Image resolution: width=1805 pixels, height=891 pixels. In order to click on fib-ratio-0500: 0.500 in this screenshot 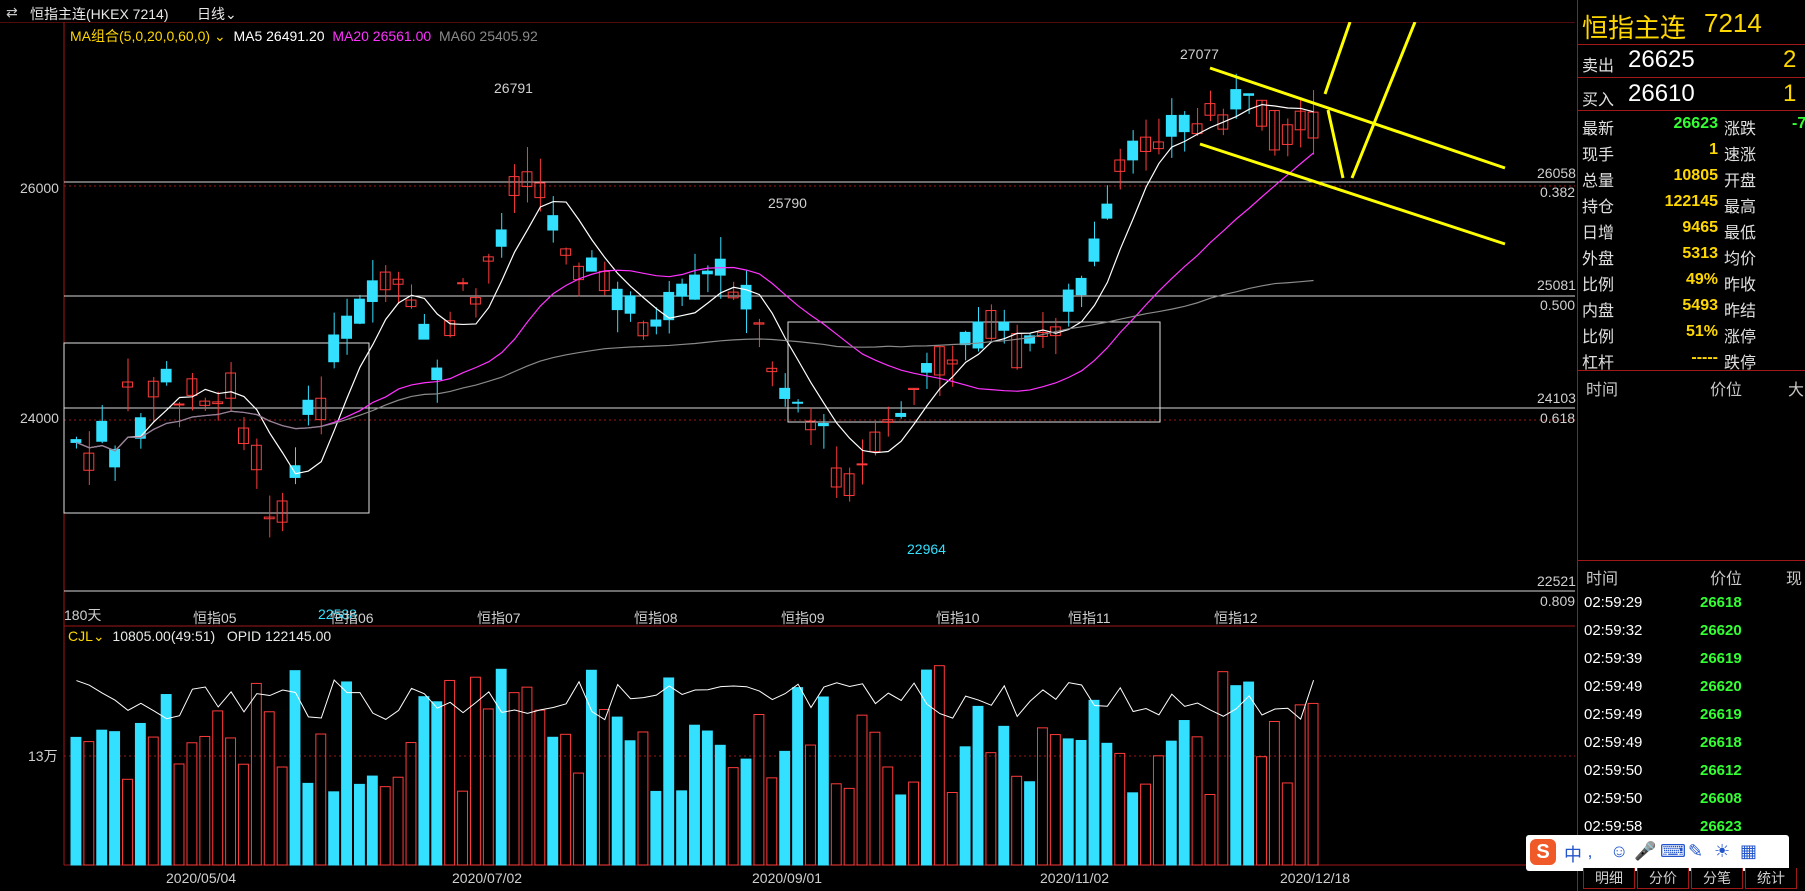, I will do `click(1558, 305)`.